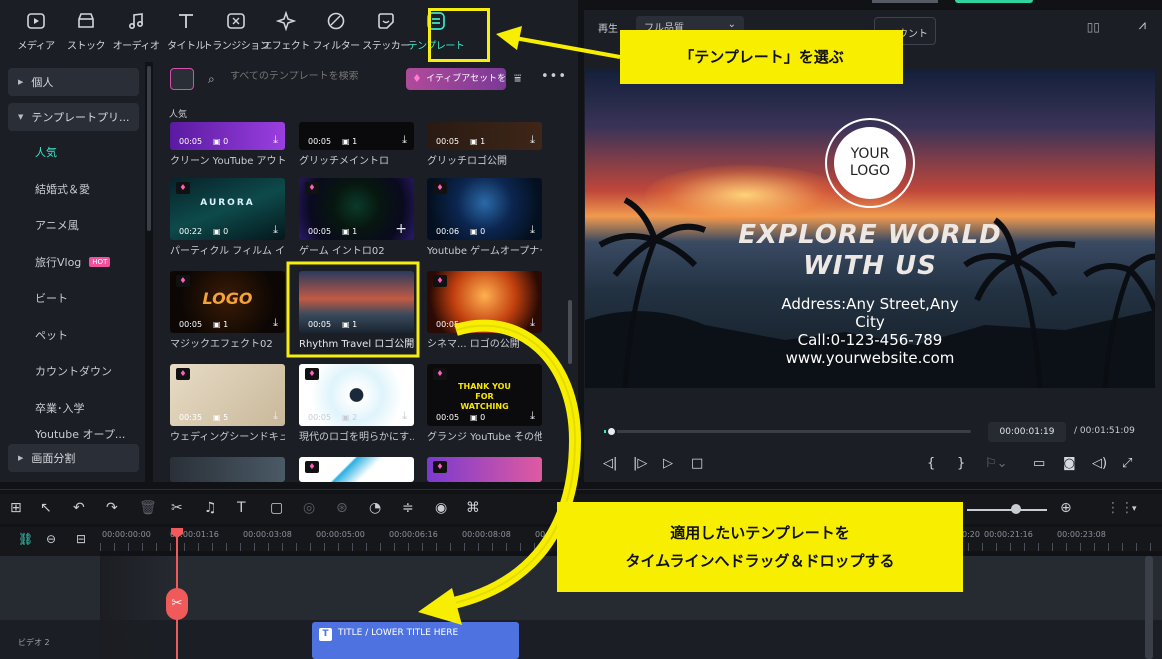  What do you see at coordinates (484, 145) in the screenshot?
I see `template-card: 00:05 ▣ 1 ⤓ グリッチロゴ公開` at bounding box center [484, 145].